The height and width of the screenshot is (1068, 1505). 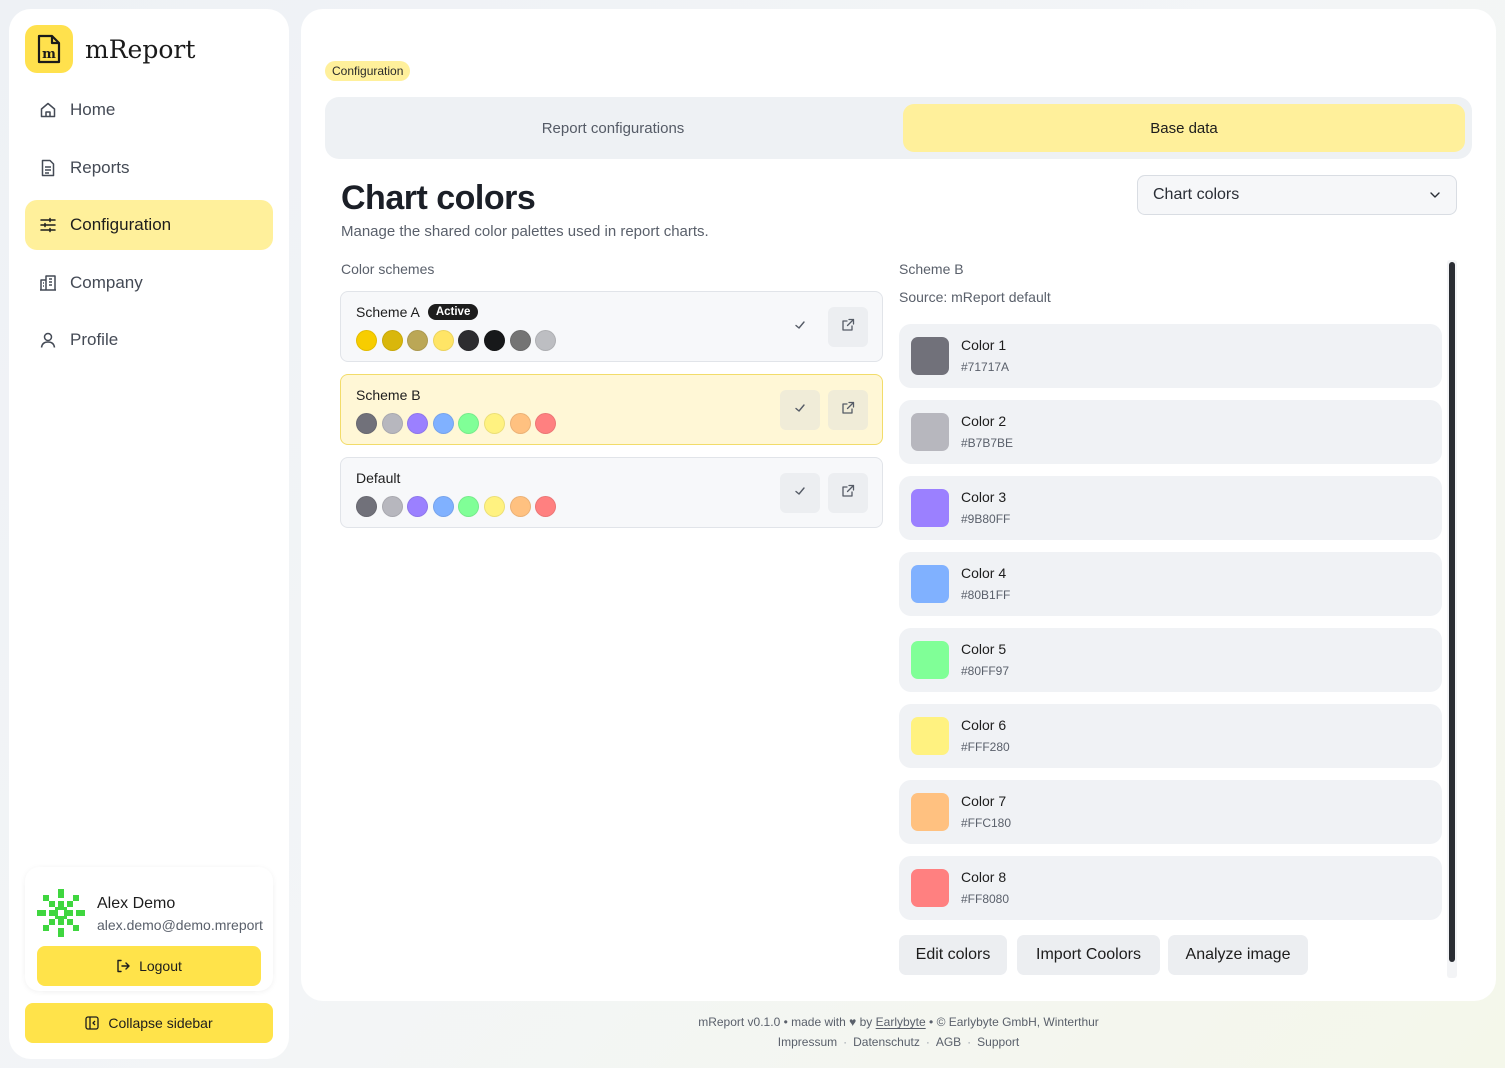 I want to click on analyze-image-button: Analyze image, so click(x=1238, y=955).